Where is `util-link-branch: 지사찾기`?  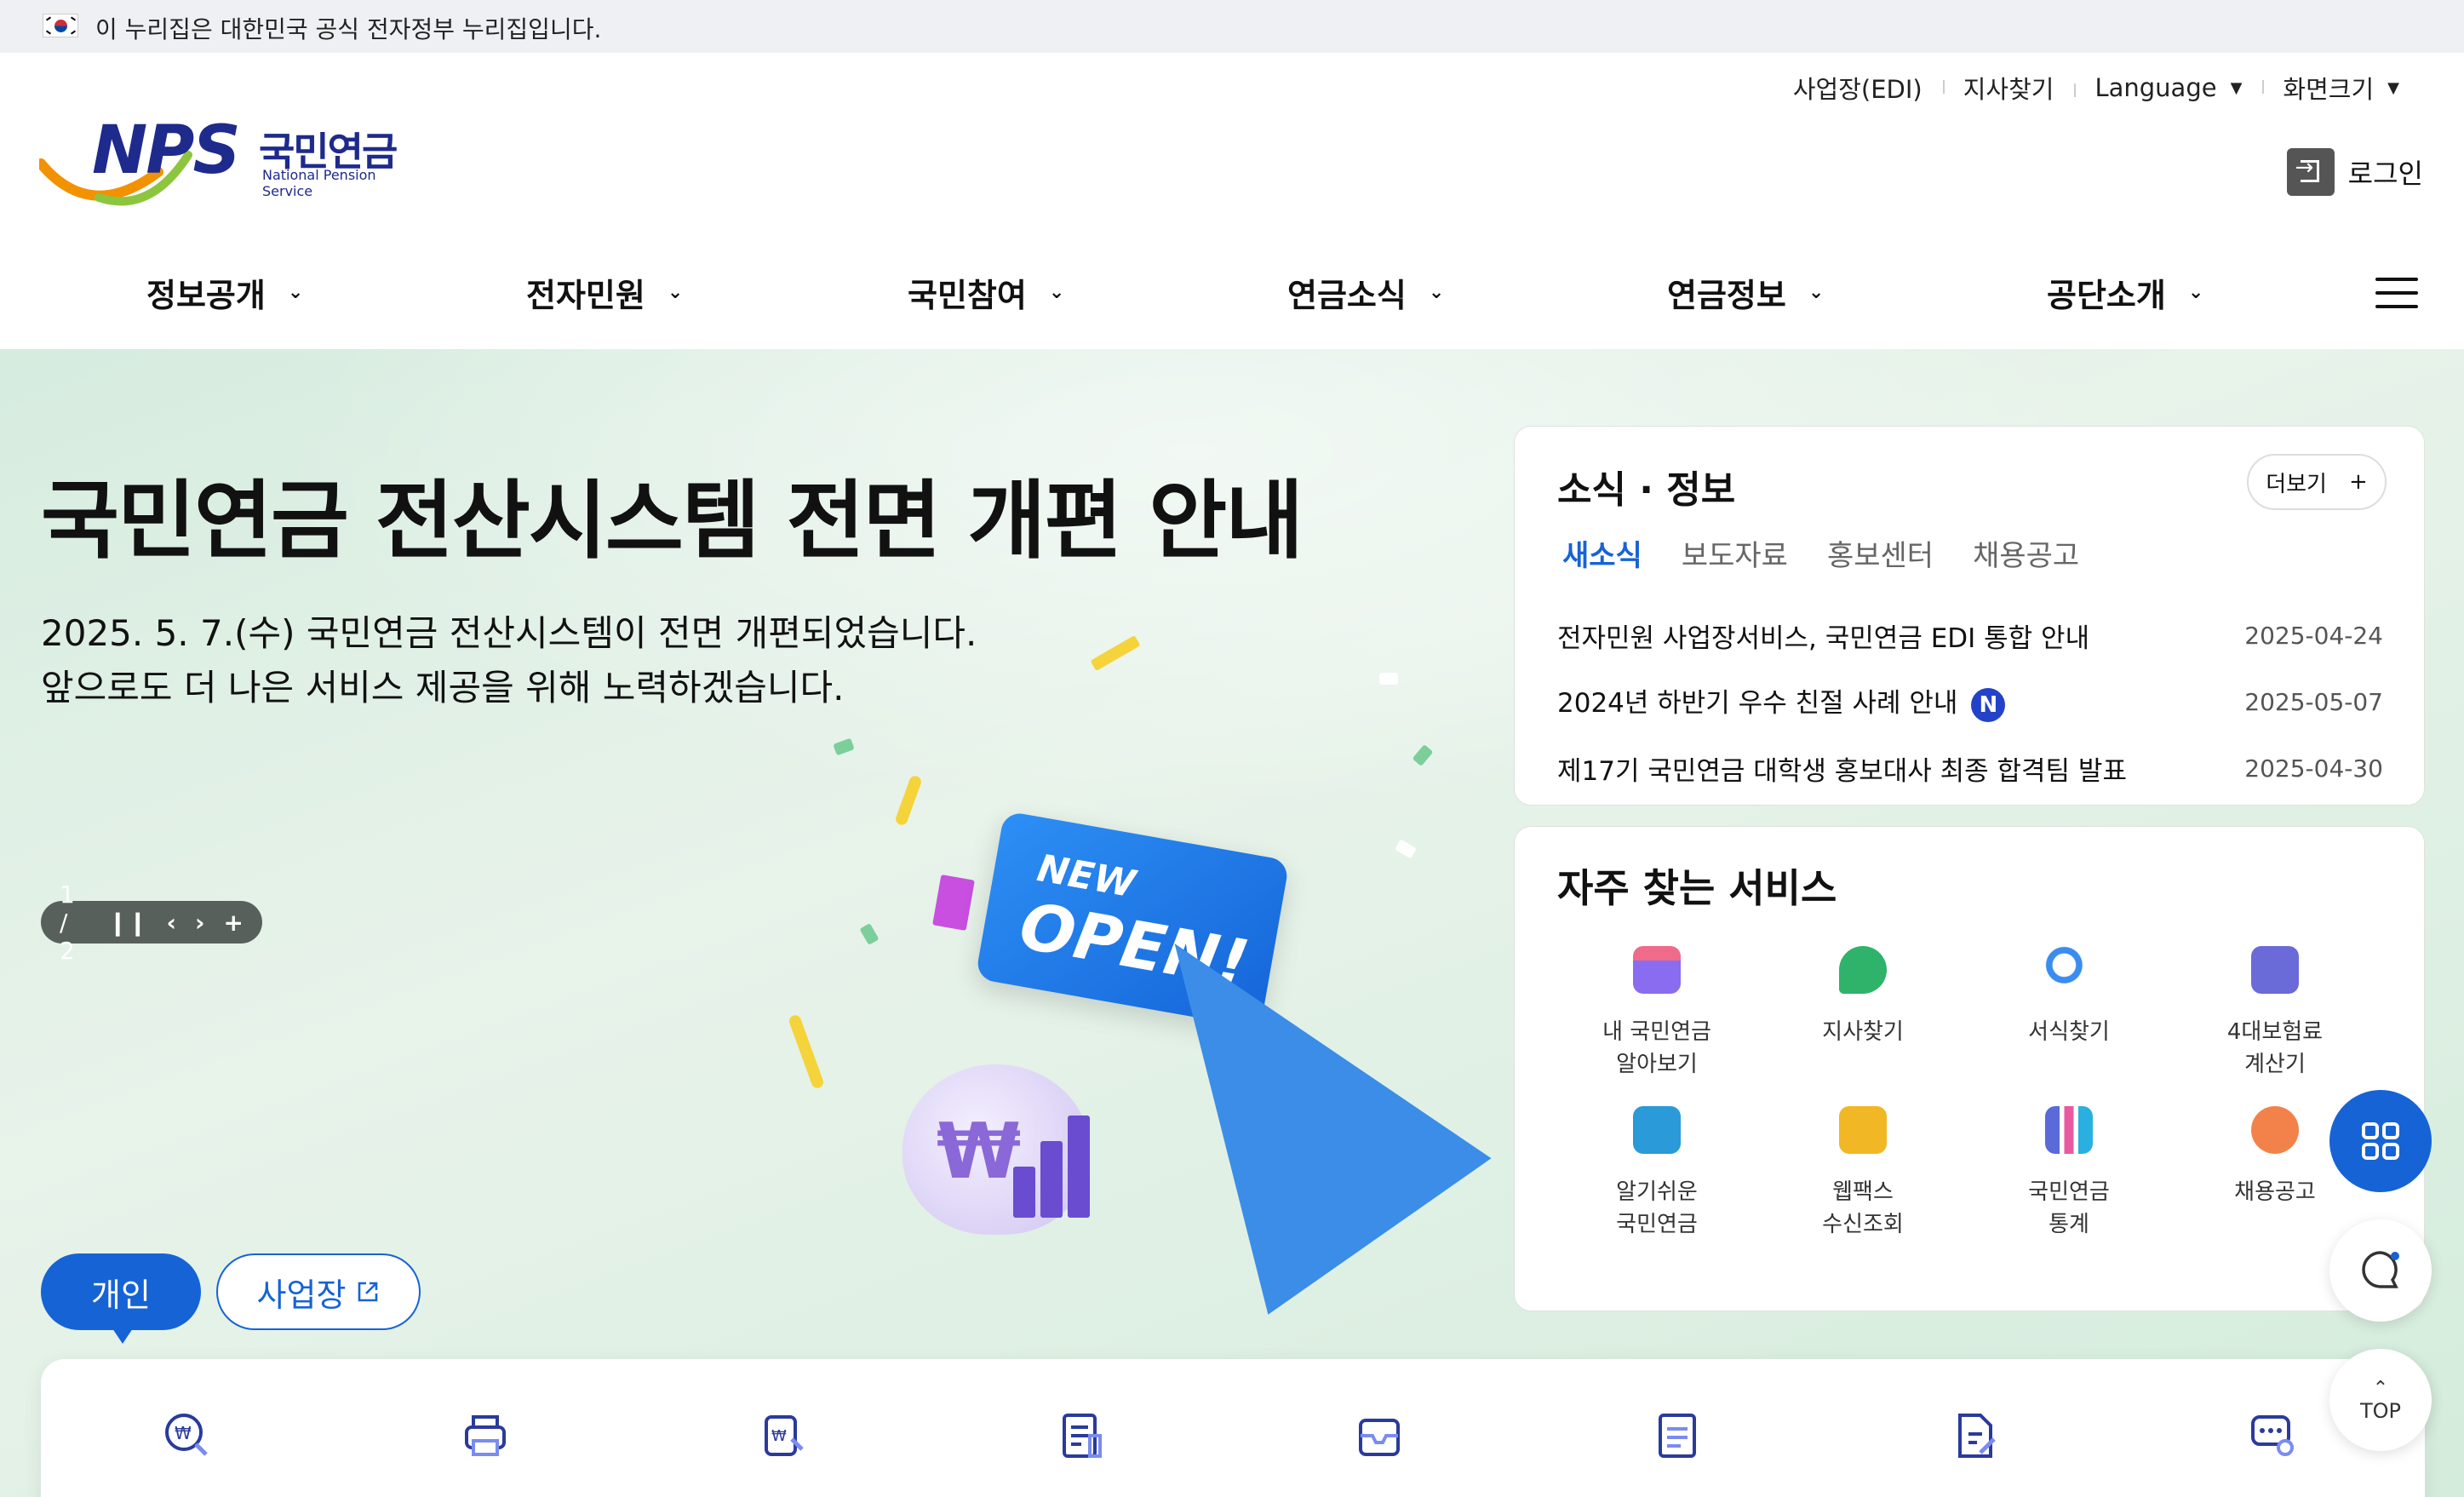
util-link-branch: 지사찾기 is located at coordinates (2009, 88).